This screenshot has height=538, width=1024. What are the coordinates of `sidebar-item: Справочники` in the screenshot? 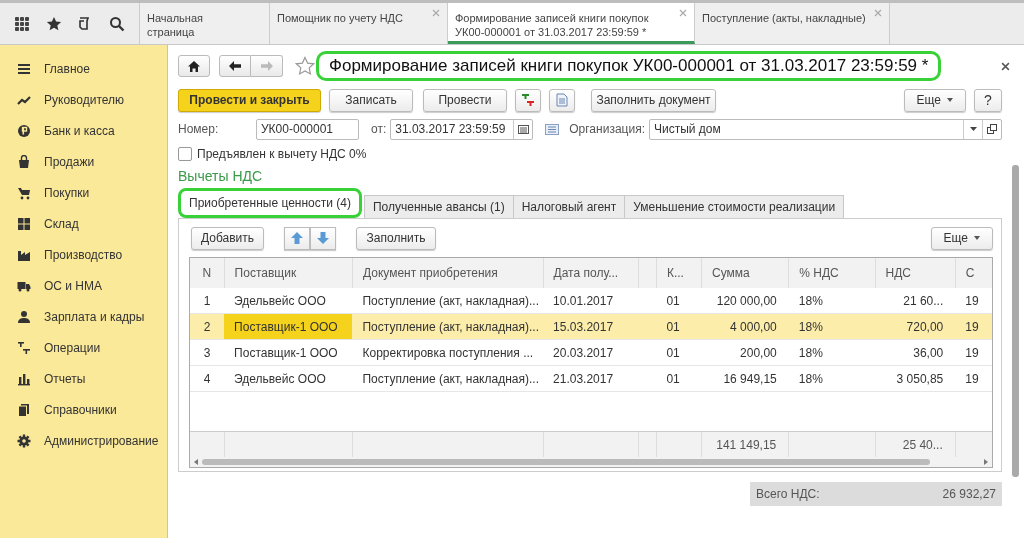 It's located at (83, 409).